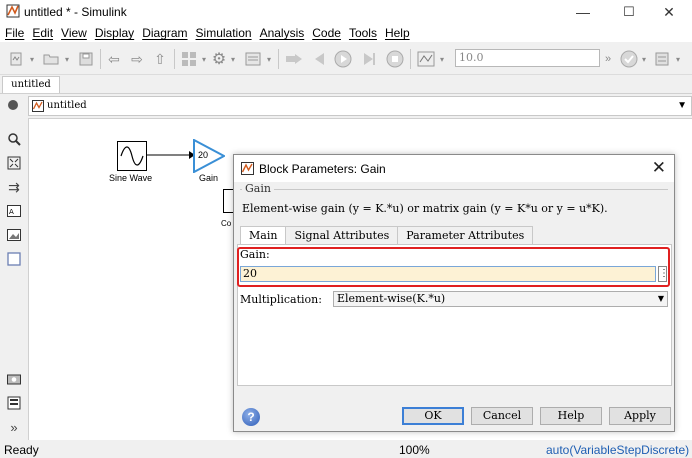  Describe the element at coordinates (164, 33) in the screenshot. I see `menu-diagram: Diagram` at that location.